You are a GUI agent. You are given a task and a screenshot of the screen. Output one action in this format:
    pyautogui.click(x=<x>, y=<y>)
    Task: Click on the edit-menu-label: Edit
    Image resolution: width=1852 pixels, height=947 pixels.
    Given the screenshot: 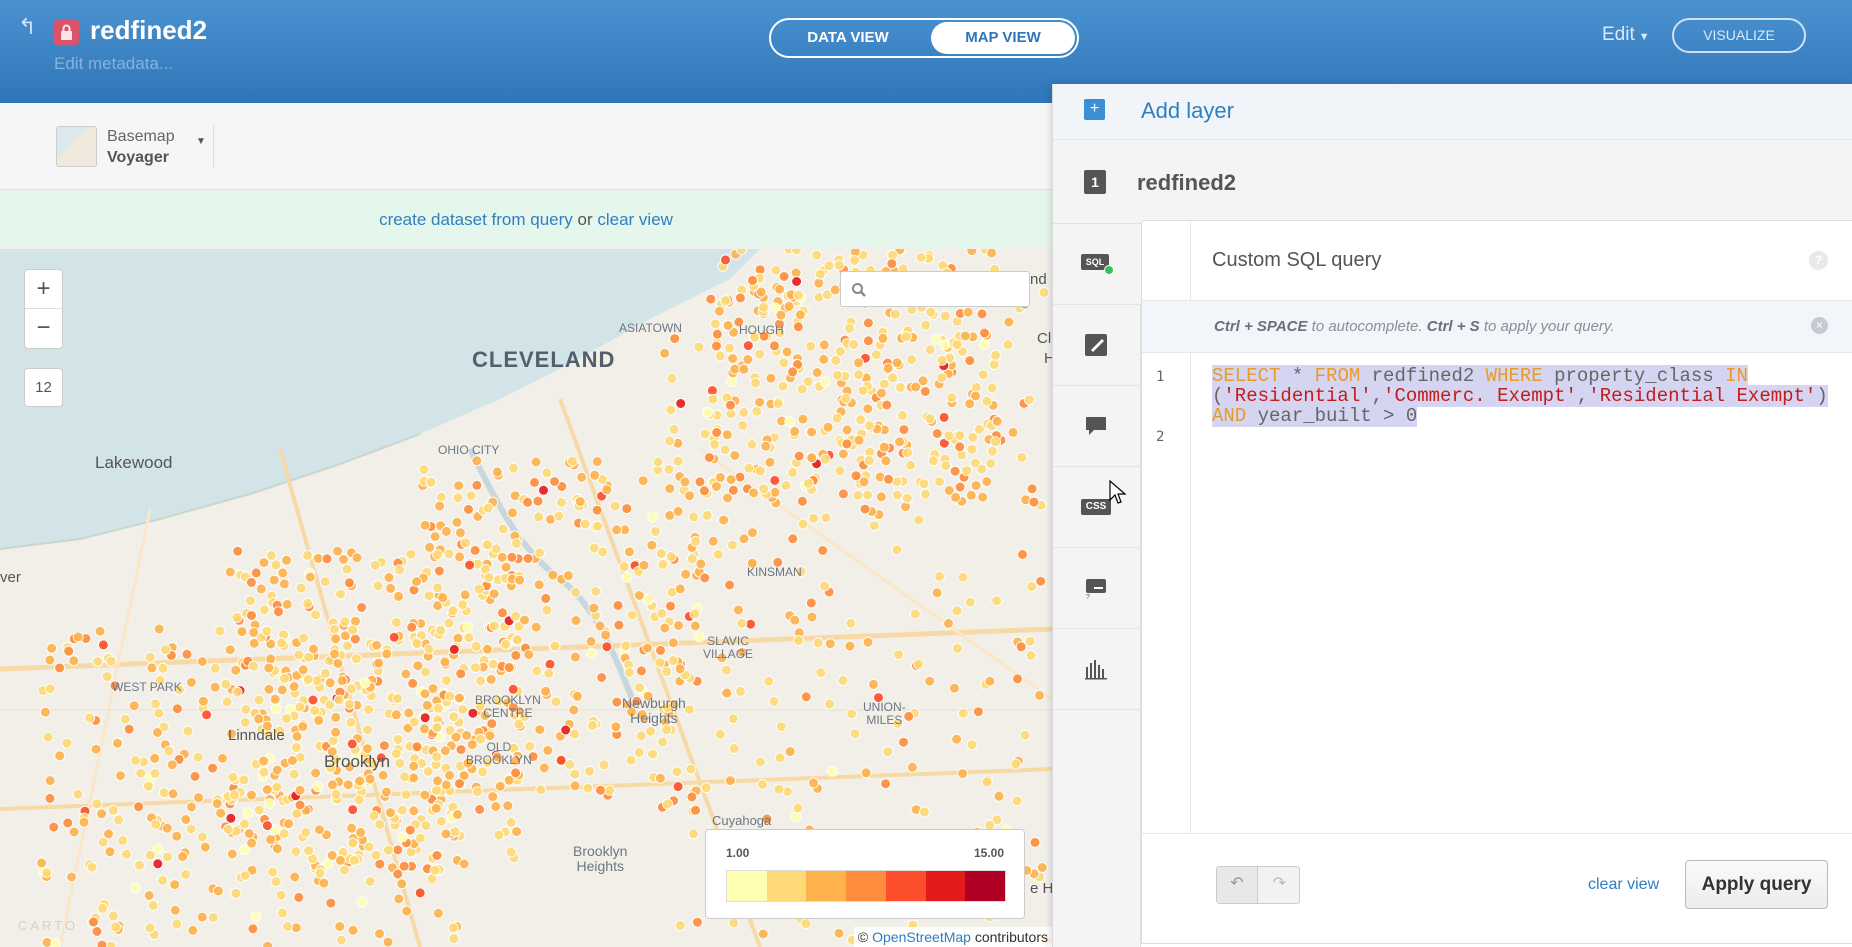 What is the action you would take?
    pyautogui.click(x=1618, y=34)
    